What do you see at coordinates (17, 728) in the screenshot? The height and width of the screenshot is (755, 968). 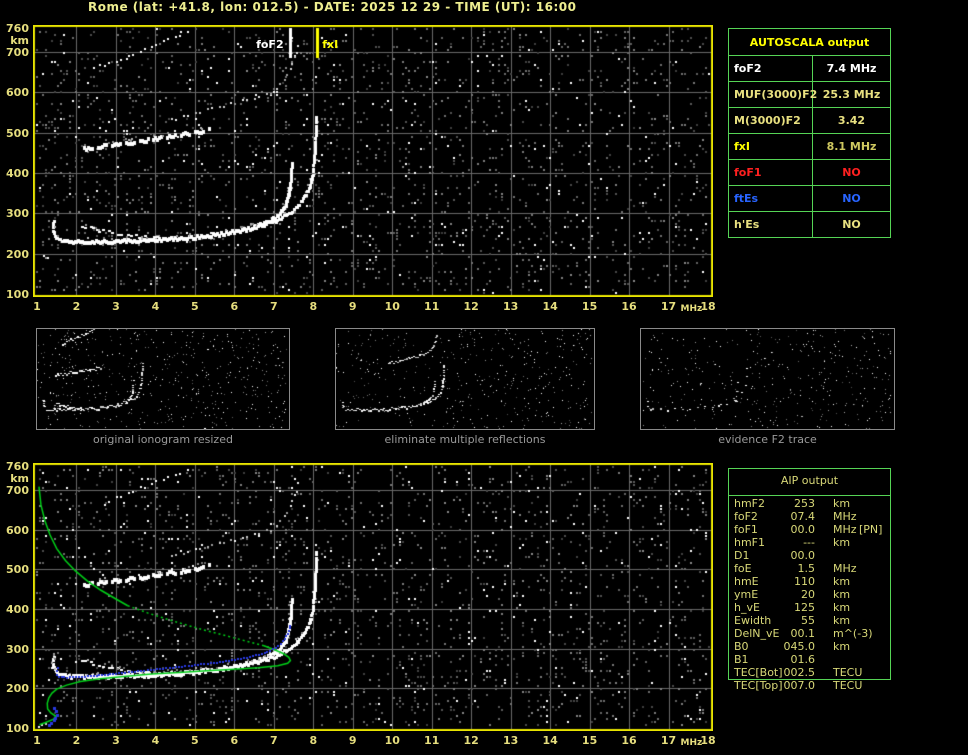 I see `y-tick-label: 100` at bounding box center [17, 728].